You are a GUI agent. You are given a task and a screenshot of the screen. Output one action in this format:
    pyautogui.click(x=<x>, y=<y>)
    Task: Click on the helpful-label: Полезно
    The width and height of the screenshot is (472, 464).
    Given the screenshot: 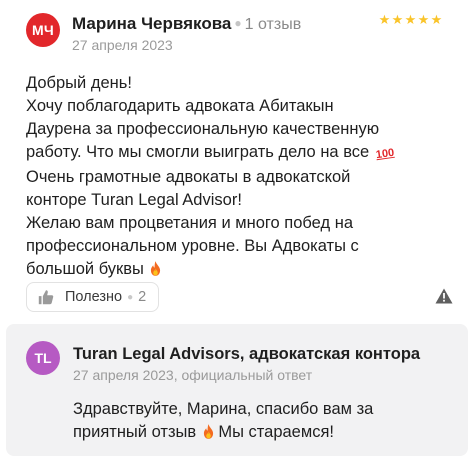 What is the action you would take?
    pyautogui.click(x=94, y=297)
    